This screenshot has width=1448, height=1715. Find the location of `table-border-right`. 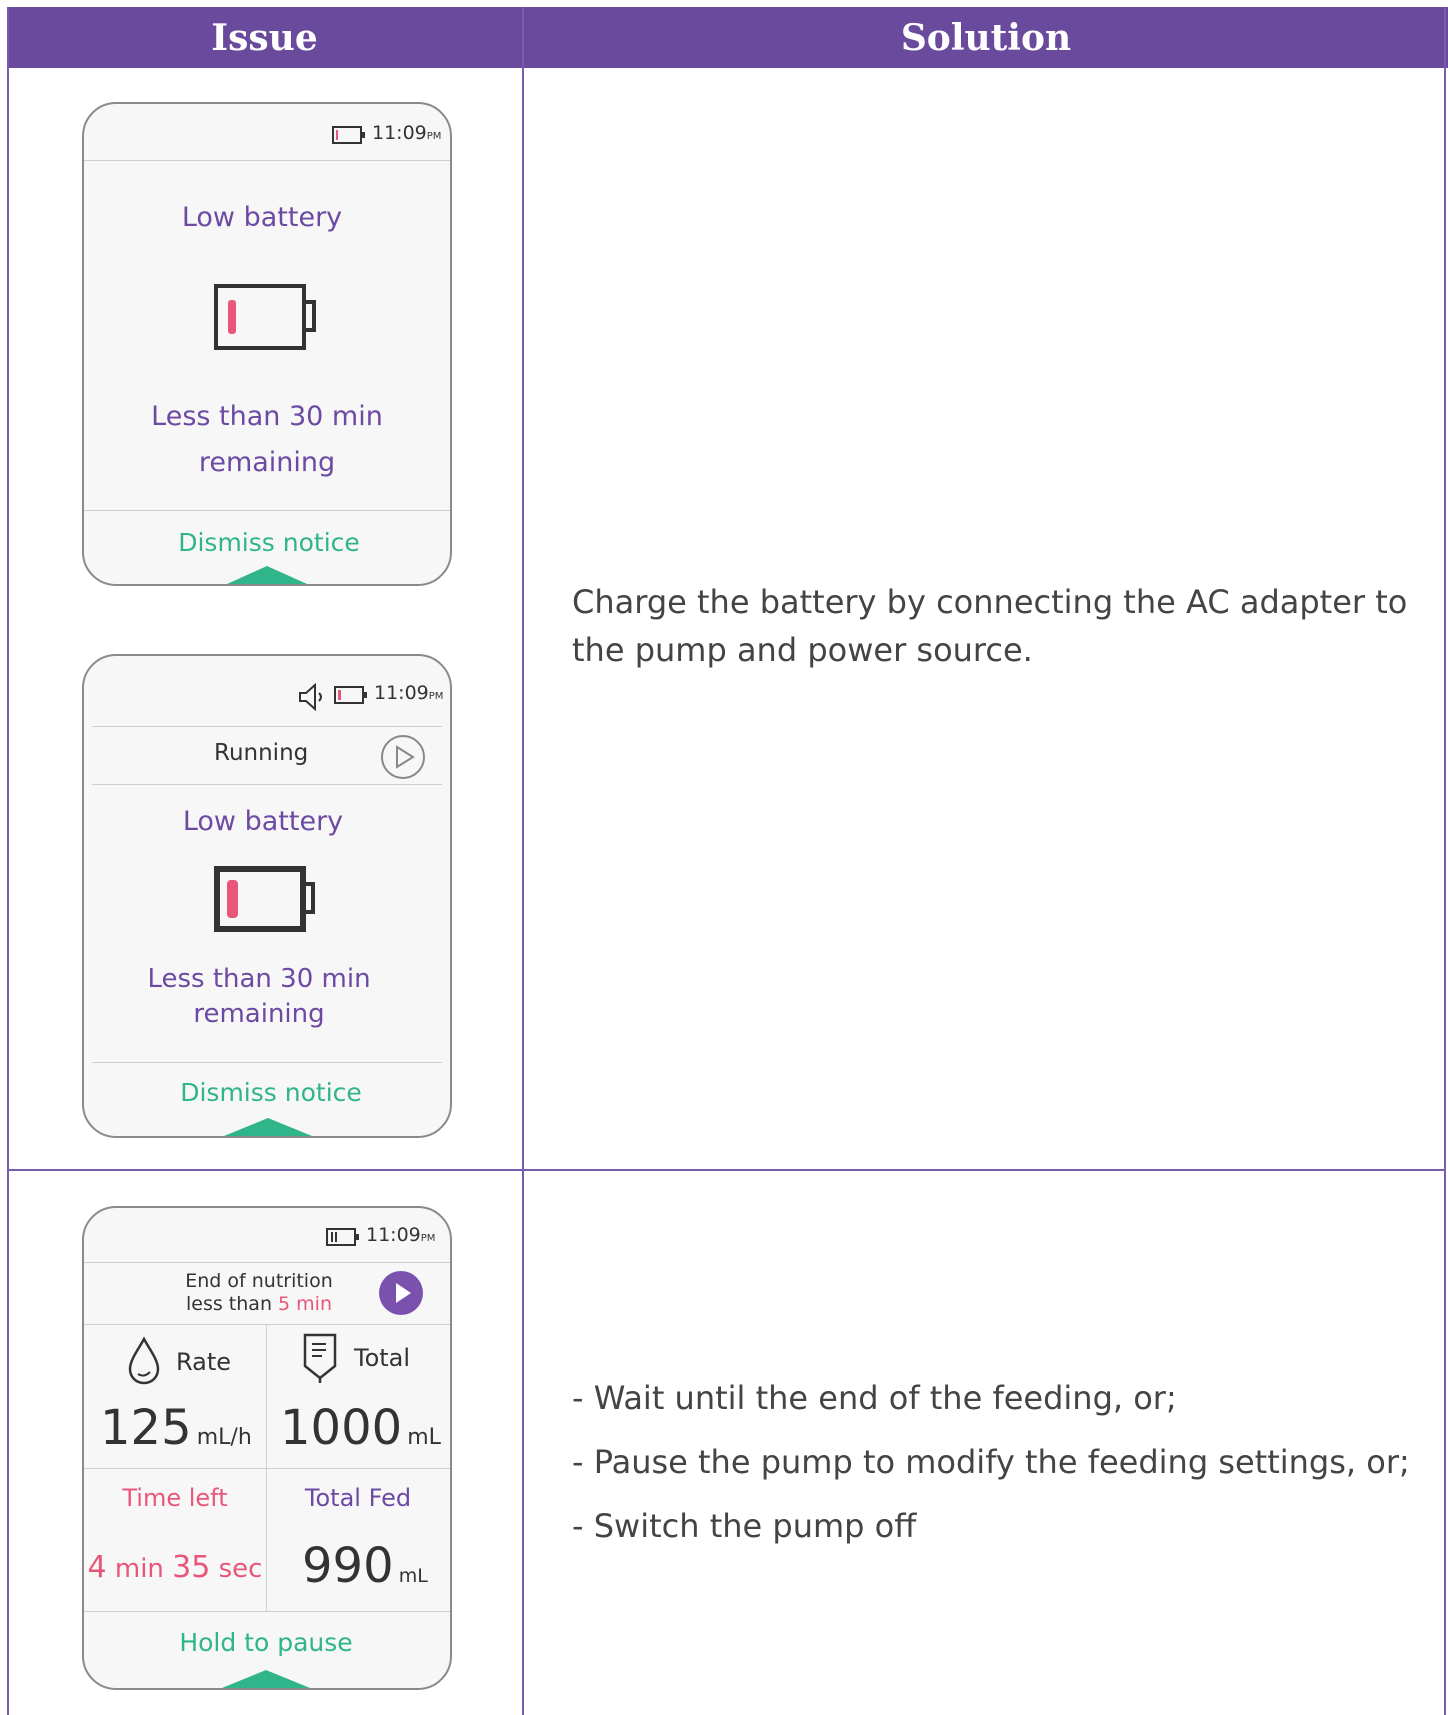

table-border-right is located at coordinates (1445, 861).